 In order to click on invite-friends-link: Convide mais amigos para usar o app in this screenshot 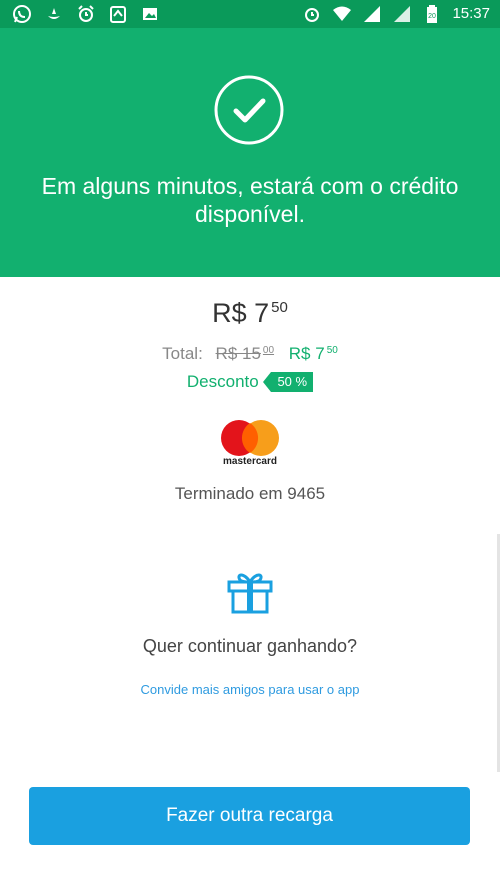, I will do `click(250, 689)`.